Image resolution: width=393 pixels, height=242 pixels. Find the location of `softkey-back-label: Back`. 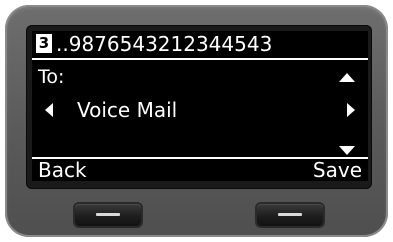

softkey-back-label: Back is located at coordinates (62, 169).